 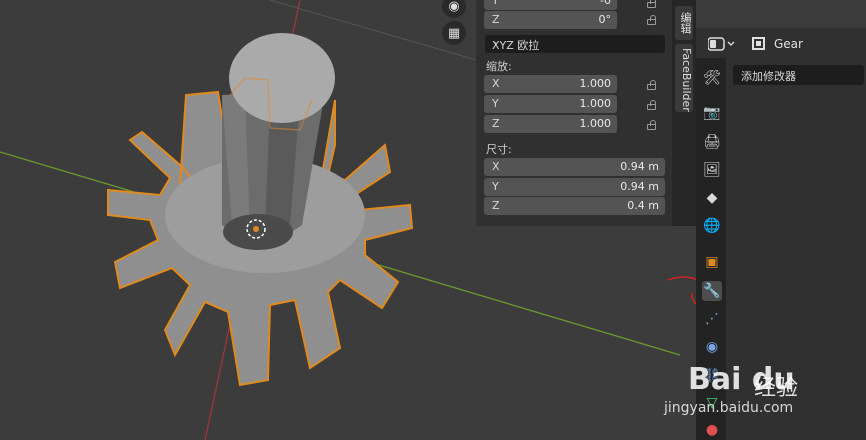 I want to click on shaft-hole, so click(x=258, y=232).